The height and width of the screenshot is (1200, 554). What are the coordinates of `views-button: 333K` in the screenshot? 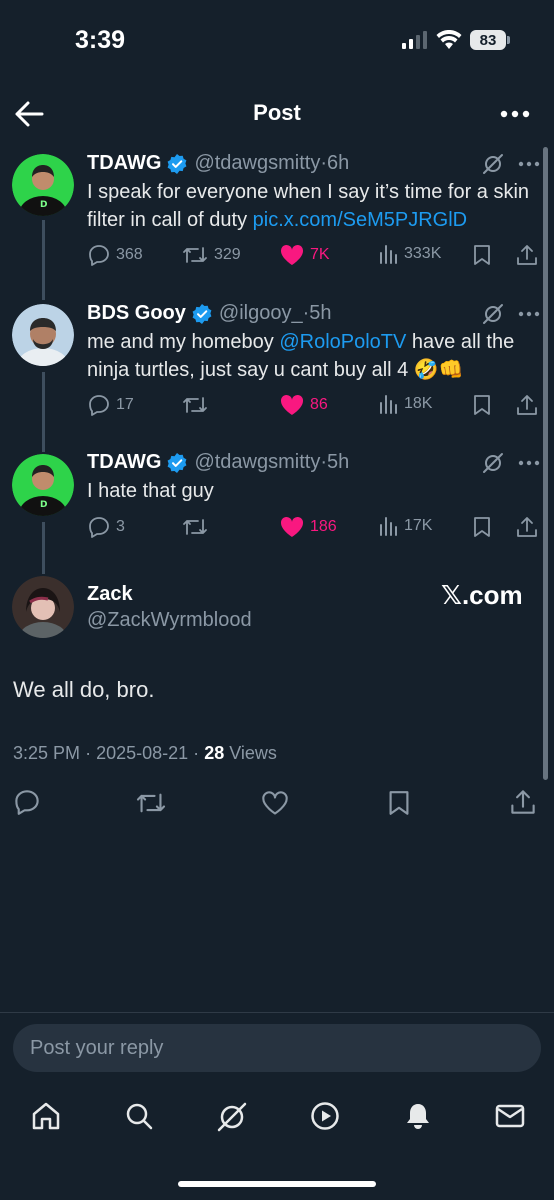 It's located at (409, 254).